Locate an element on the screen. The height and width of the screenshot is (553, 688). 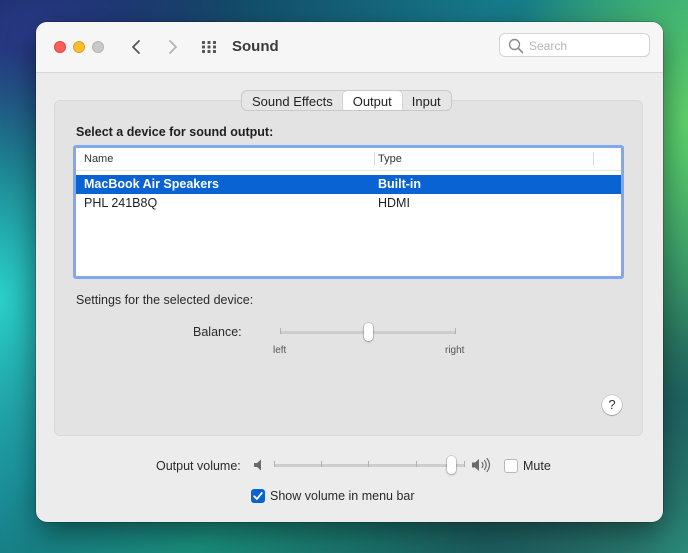
close-button is located at coordinates (60, 47).